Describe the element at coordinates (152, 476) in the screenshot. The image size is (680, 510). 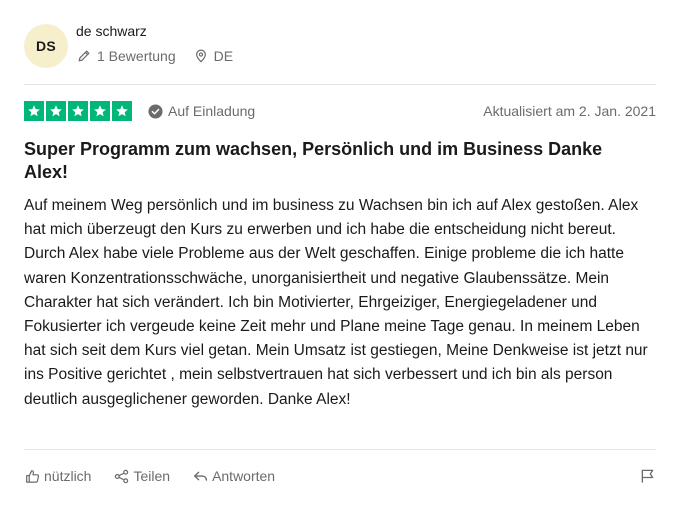
I see `share-label: Teilen` at that location.